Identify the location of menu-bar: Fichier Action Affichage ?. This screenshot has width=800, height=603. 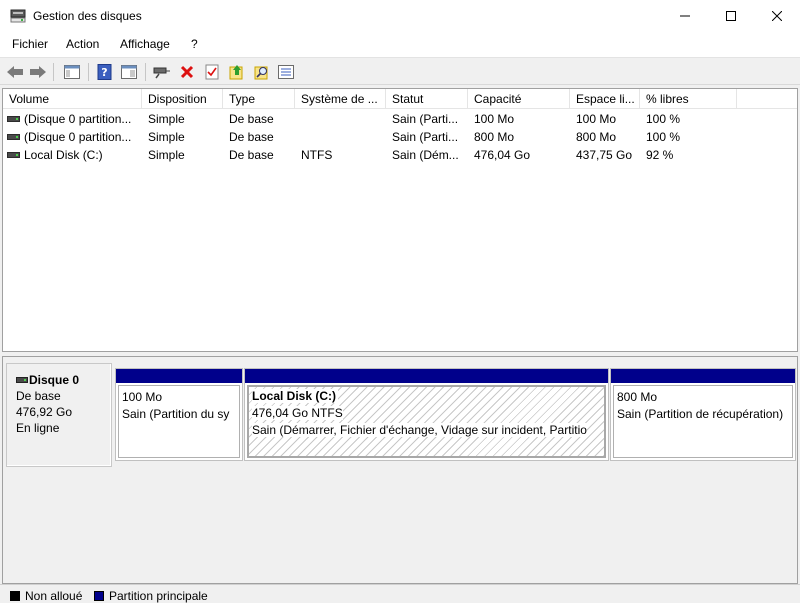
(400, 44).